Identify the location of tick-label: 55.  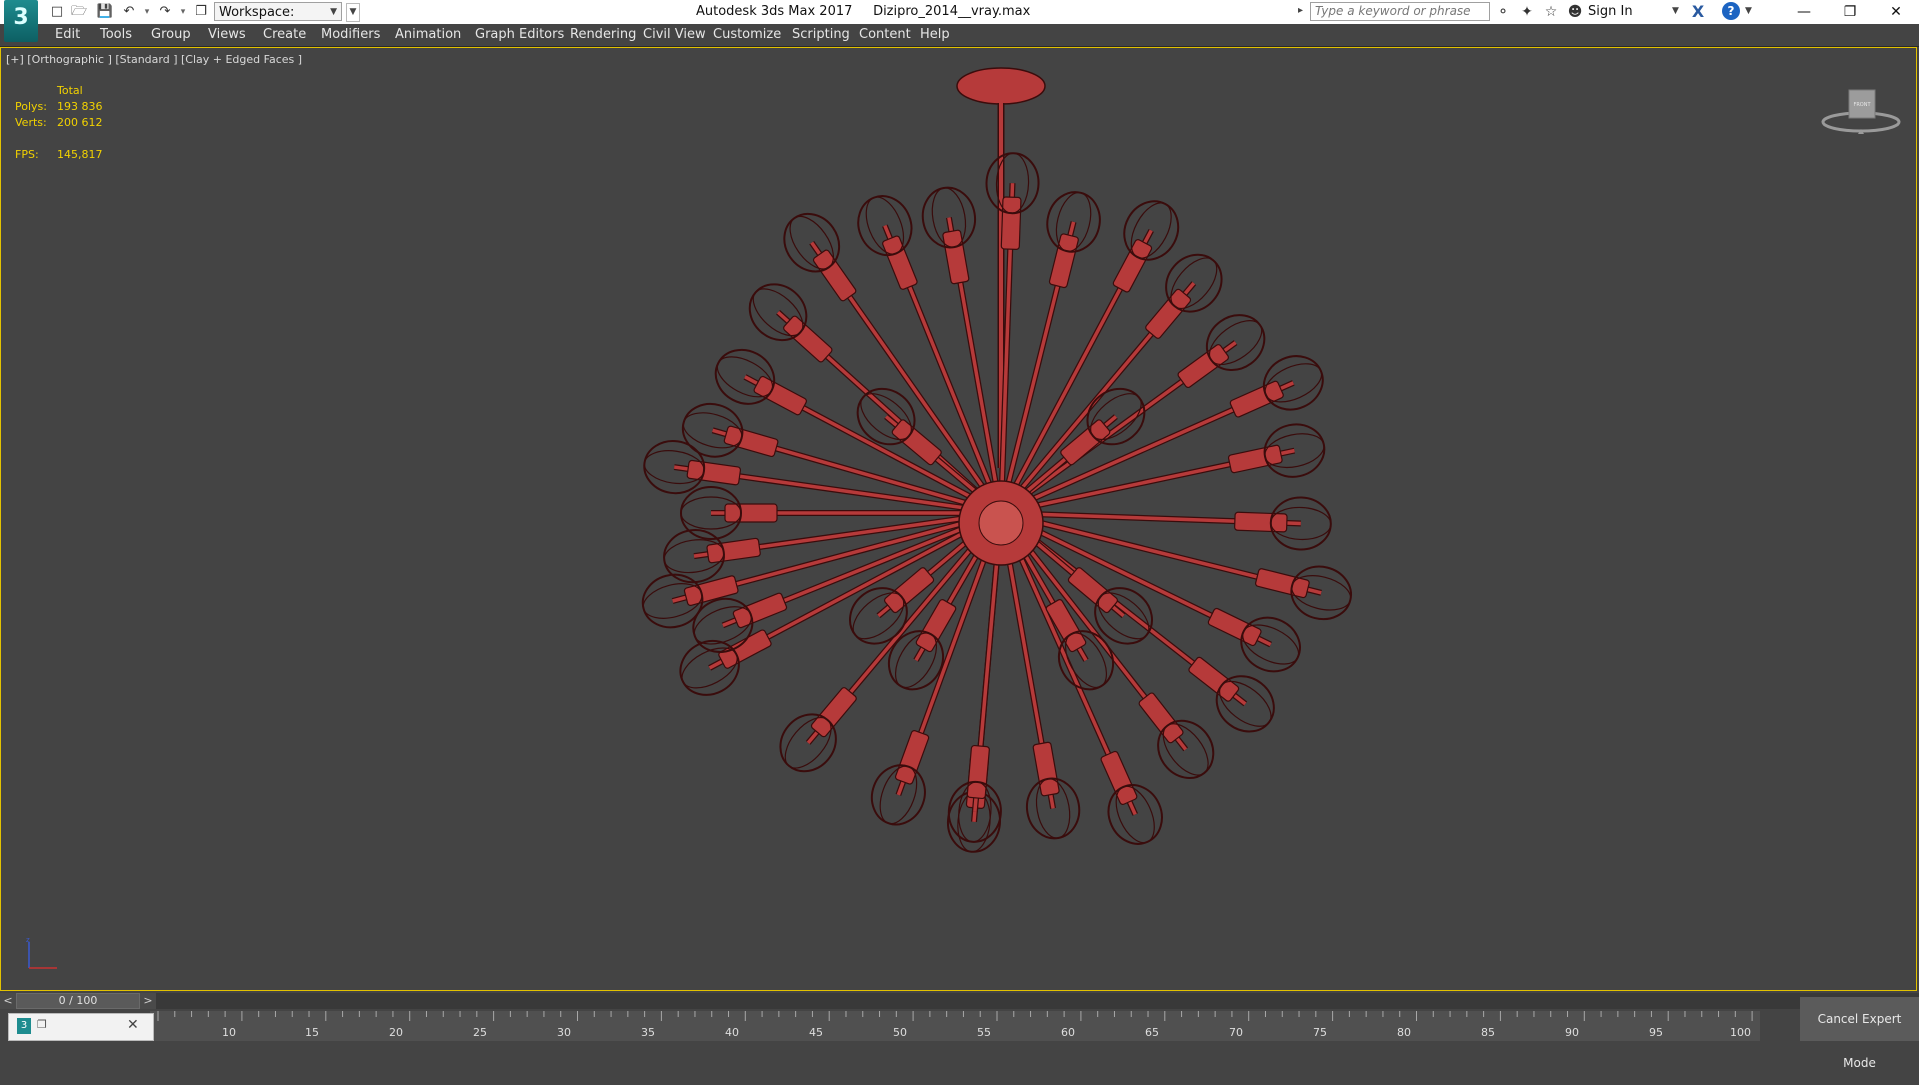
(984, 1032).